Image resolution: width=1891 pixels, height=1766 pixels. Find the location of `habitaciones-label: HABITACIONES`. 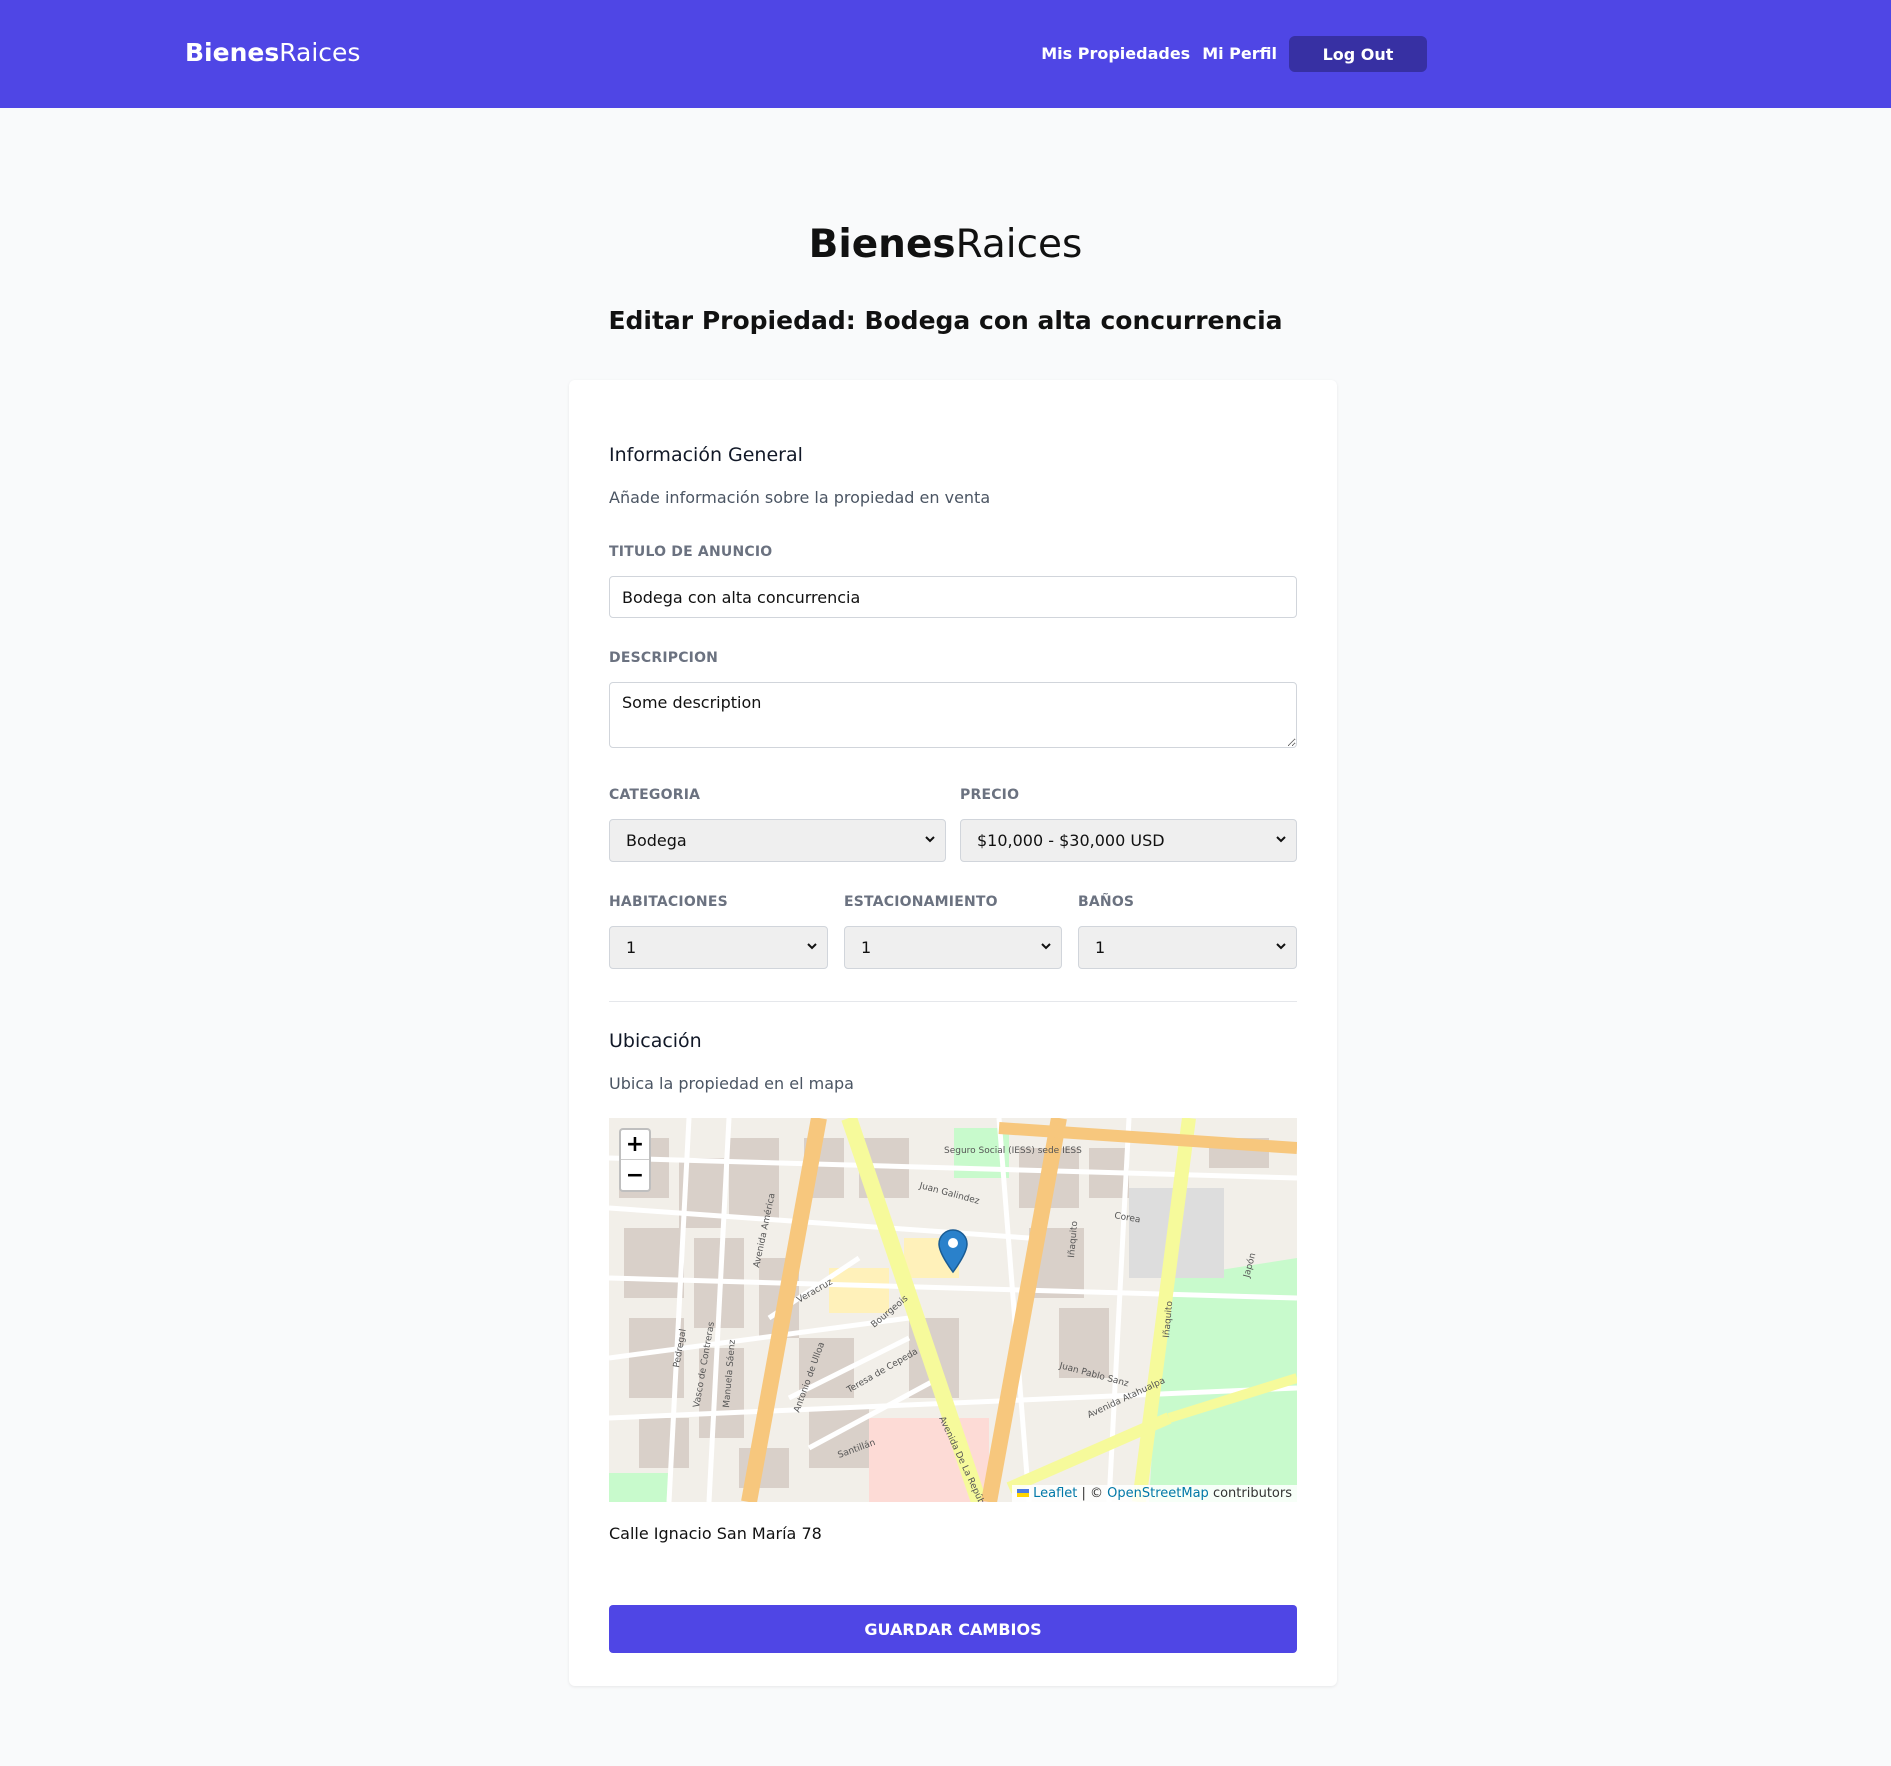

habitaciones-label: HABITACIONES is located at coordinates (668, 902).